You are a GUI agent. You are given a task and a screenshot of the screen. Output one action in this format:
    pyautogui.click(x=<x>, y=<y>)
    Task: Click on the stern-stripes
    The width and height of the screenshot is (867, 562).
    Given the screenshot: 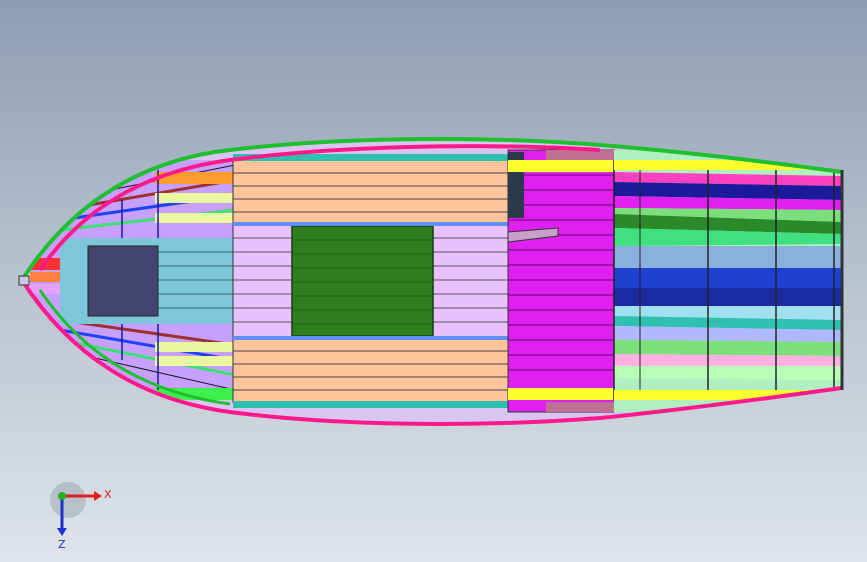 What is the action you would take?
    pyautogui.click(x=727, y=281)
    